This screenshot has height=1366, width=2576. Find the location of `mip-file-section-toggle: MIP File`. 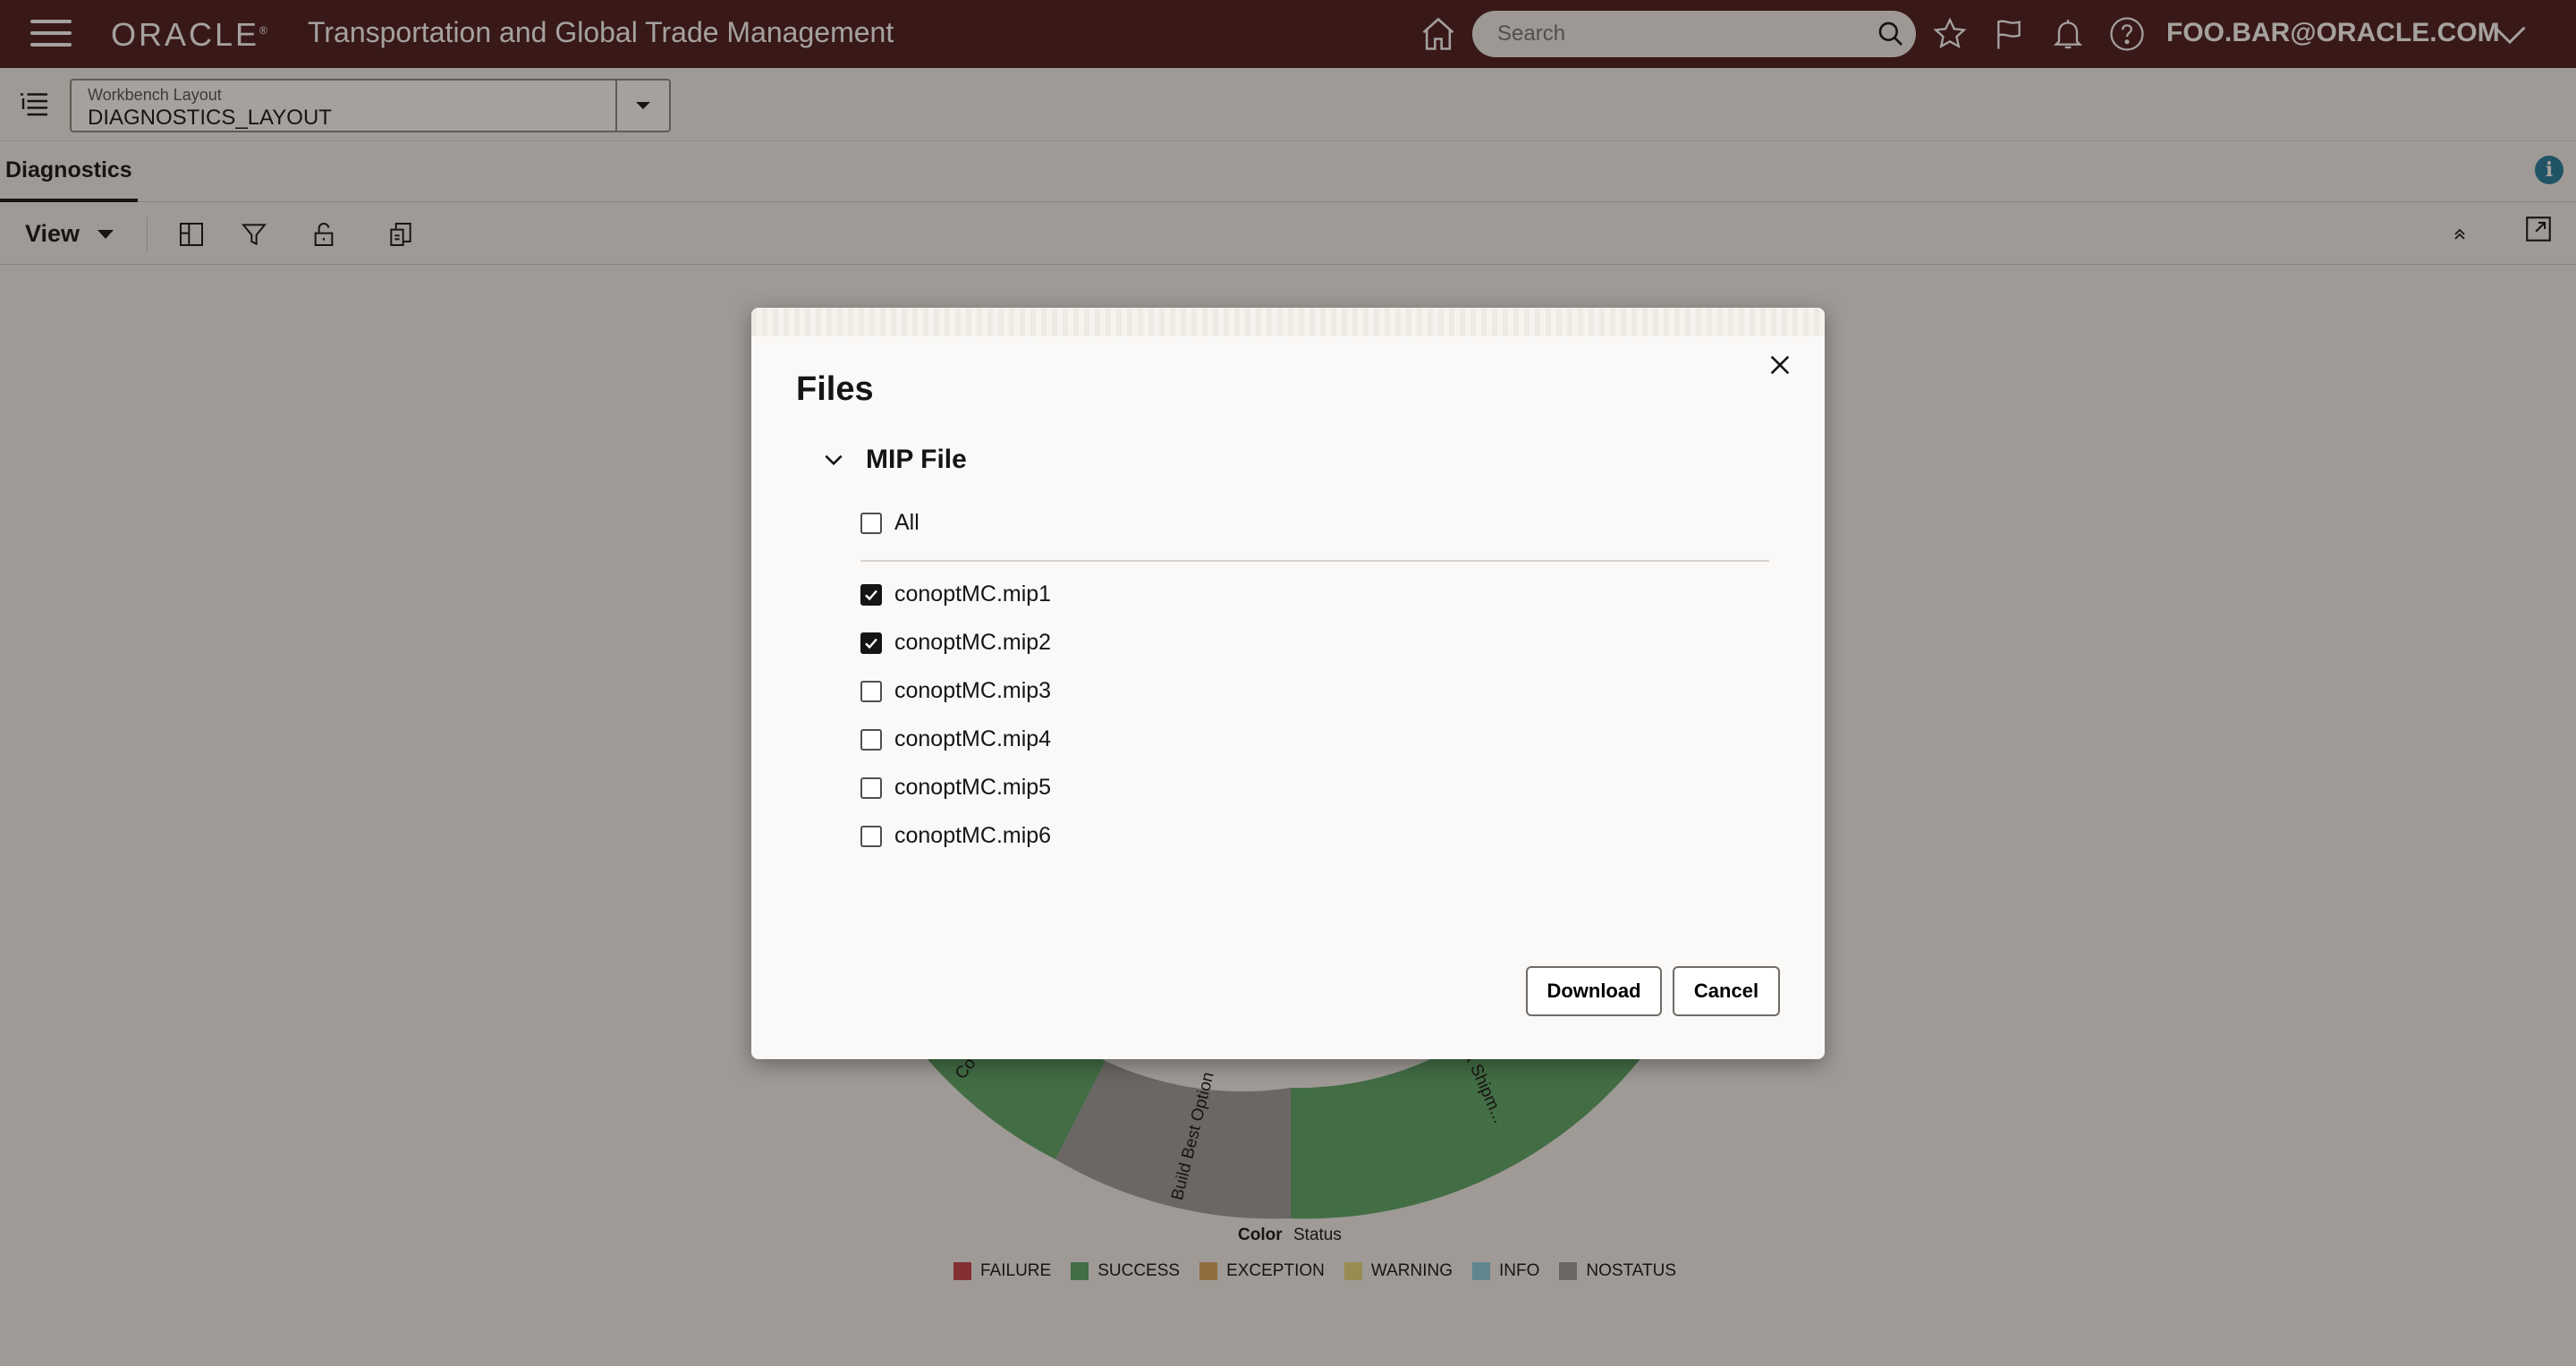

mip-file-section-toggle: MIP File is located at coordinates (891, 460).